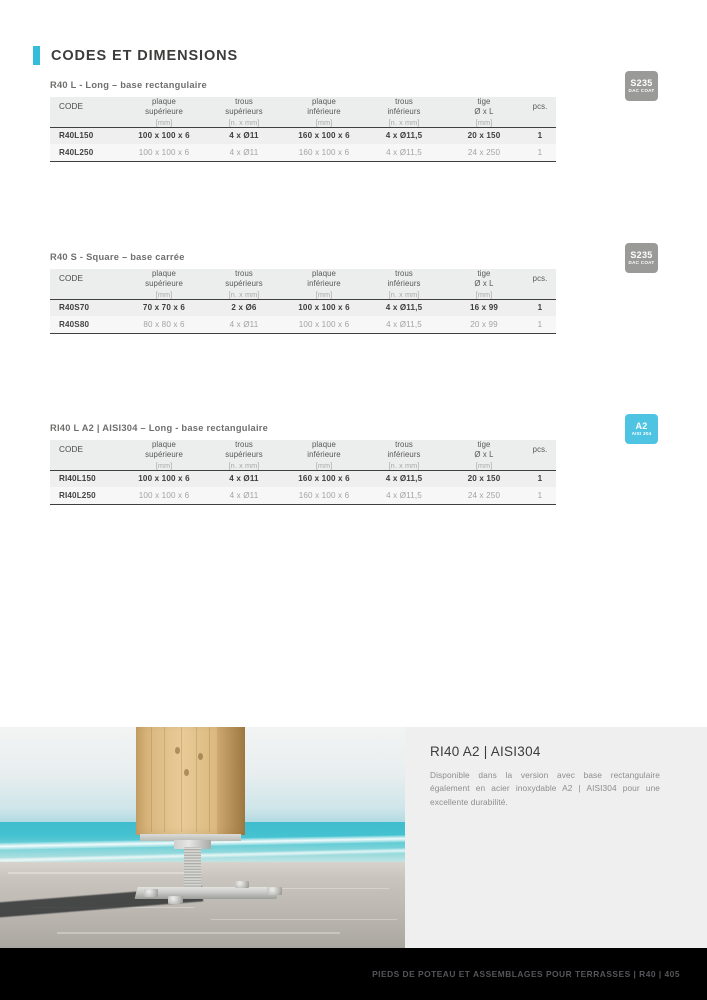 Image resolution: width=707 pixels, height=1000 pixels. I want to click on material-badge-code: A2, so click(641, 425).